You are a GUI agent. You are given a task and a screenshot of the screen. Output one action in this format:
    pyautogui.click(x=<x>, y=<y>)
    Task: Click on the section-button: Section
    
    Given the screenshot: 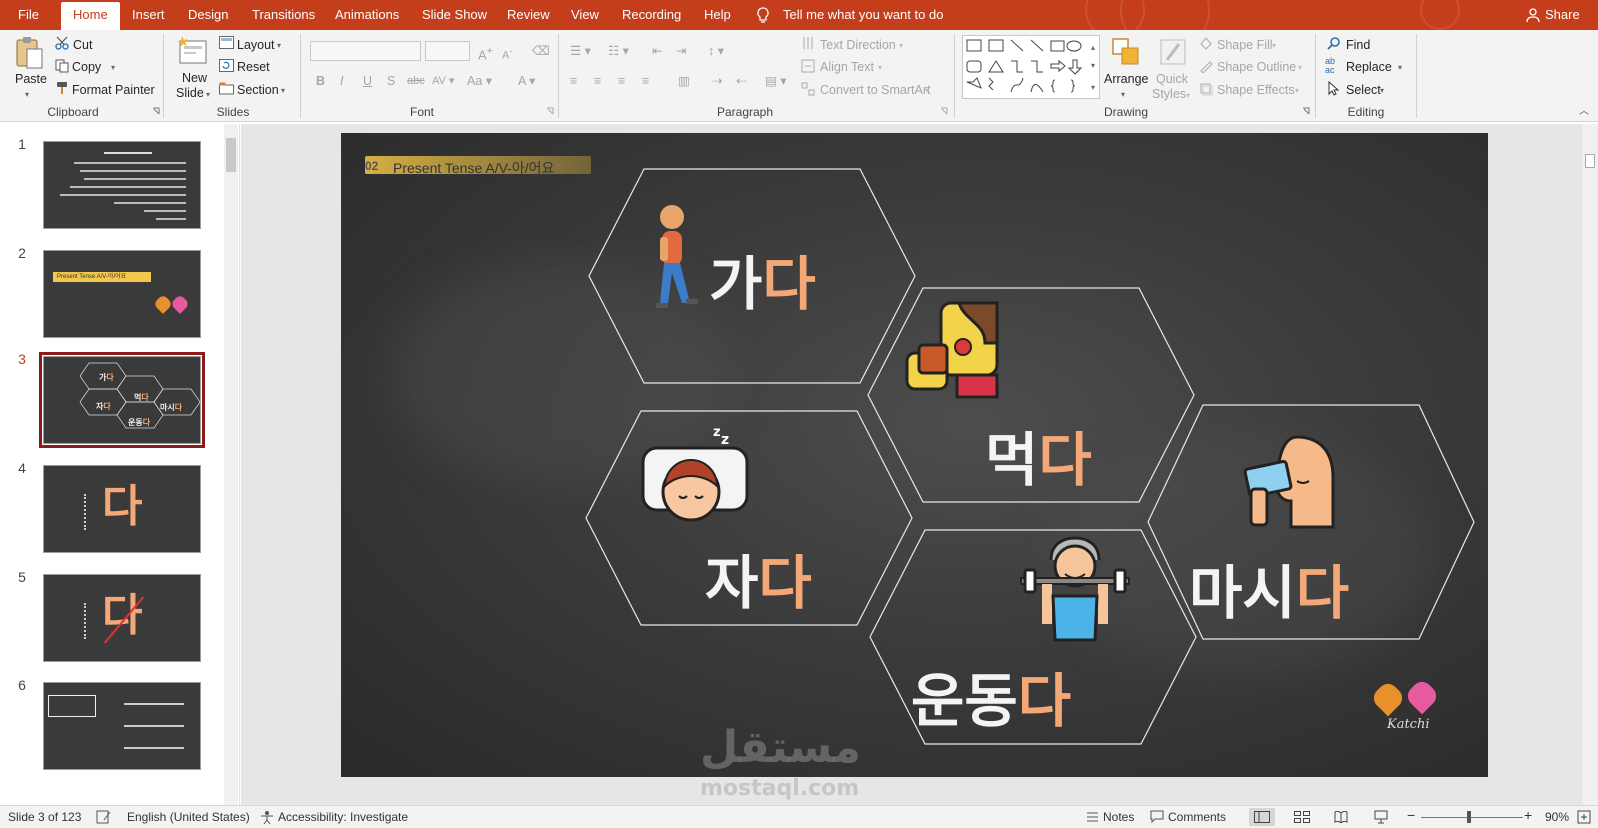 What is the action you would take?
    pyautogui.click(x=258, y=90)
    